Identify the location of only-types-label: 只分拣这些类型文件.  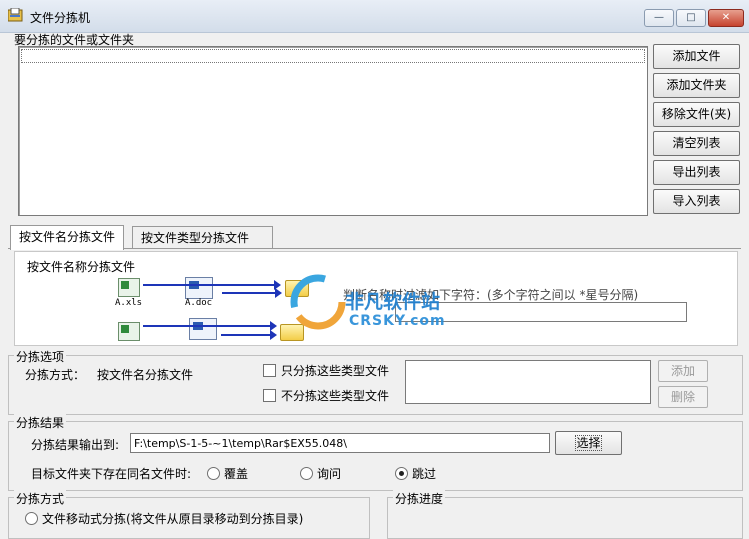
(335, 371).